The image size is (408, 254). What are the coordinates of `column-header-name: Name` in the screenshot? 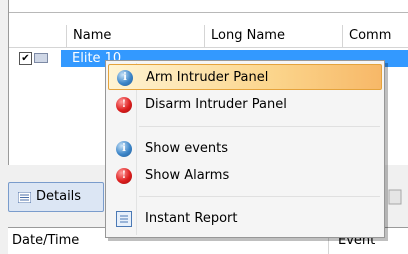 It's located at (136, 36).